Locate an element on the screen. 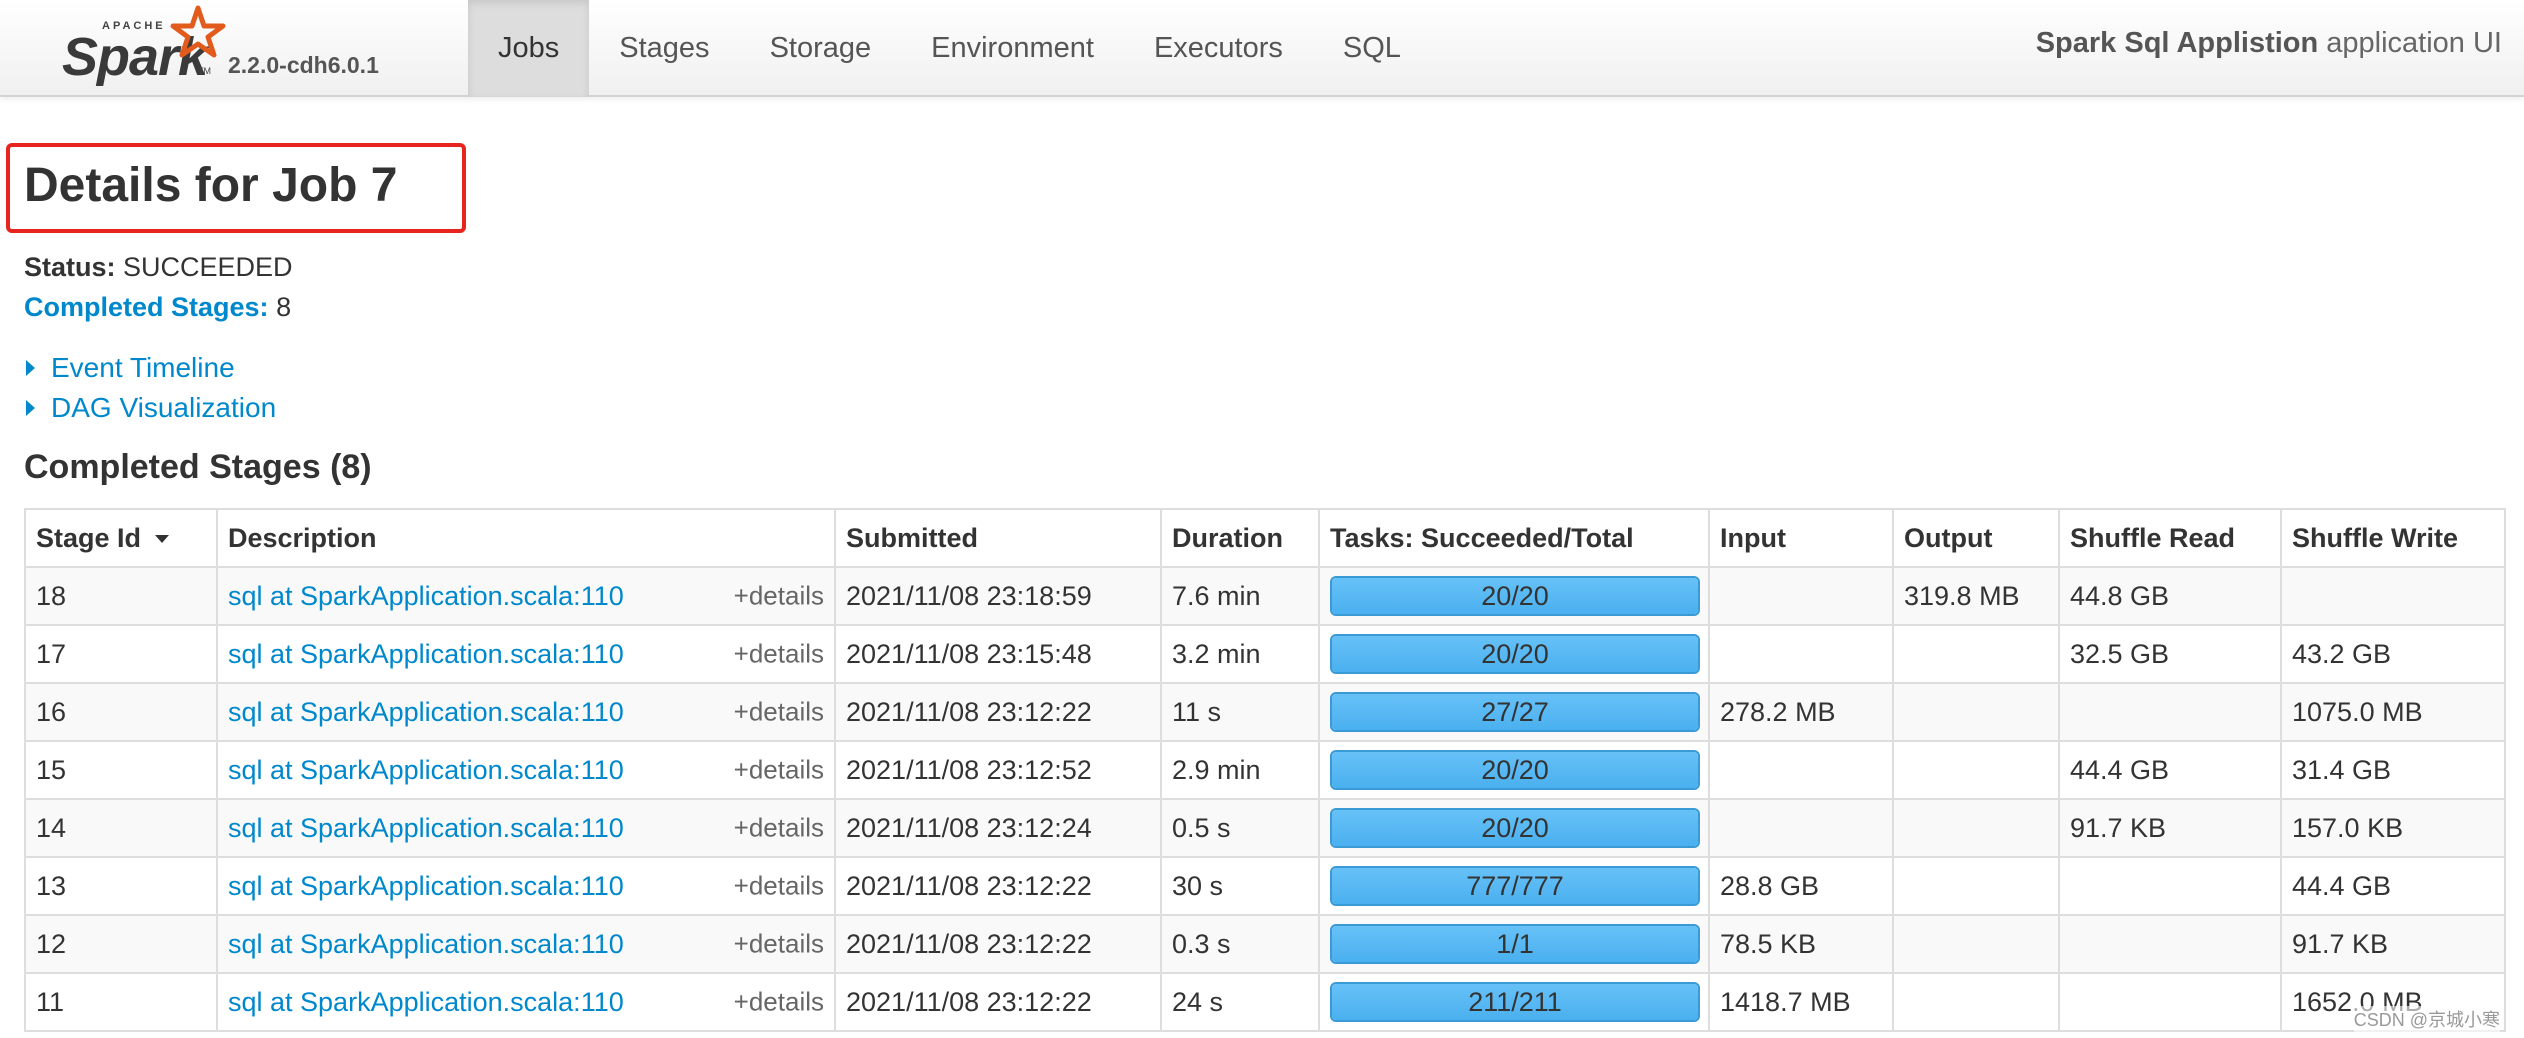 The image size is (2524, 1038). progress-label: 211/211 is located at coordinates (1515, 1001).